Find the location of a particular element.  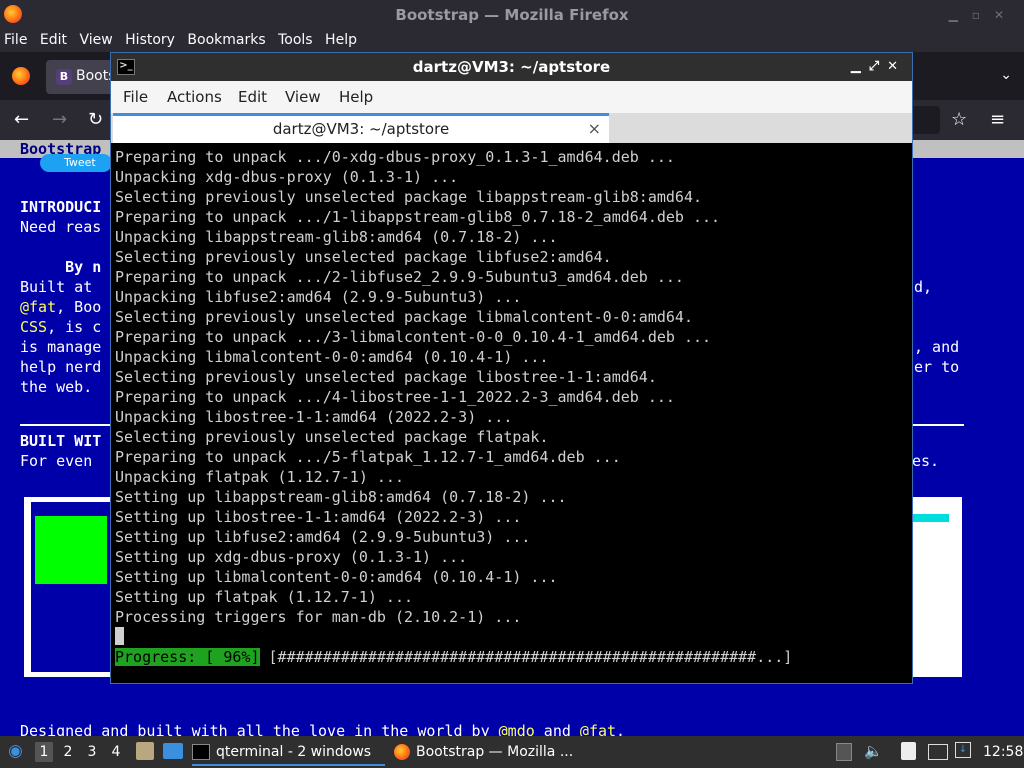

progress-label: Progress: [ 96%] is located at coordinates (187, 657).